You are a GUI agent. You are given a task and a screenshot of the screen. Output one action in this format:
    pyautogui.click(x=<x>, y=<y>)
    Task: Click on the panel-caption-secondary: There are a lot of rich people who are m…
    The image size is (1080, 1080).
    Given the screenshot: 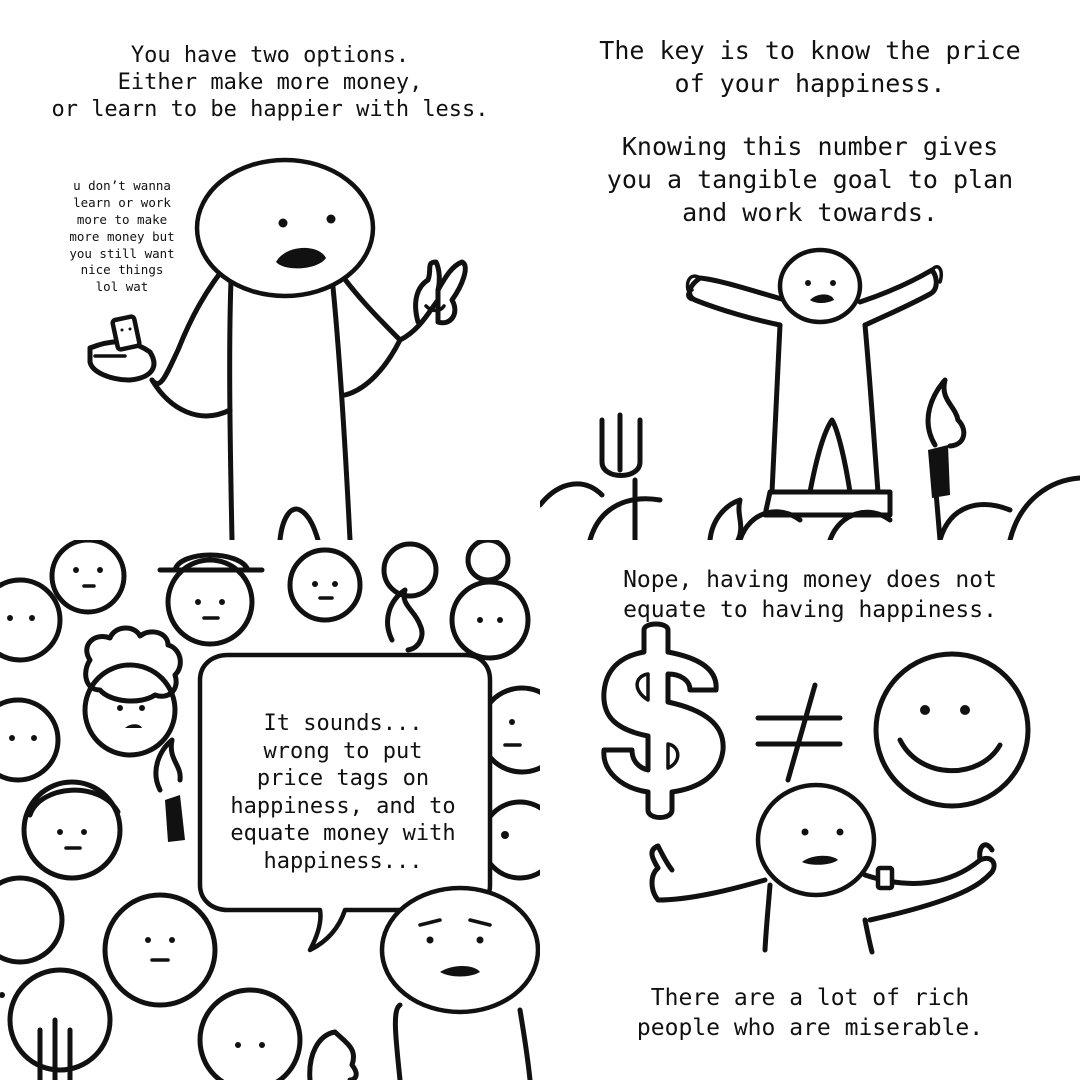 What is the action you would take?
    pyautogui.click(x=810, y=1013)
    